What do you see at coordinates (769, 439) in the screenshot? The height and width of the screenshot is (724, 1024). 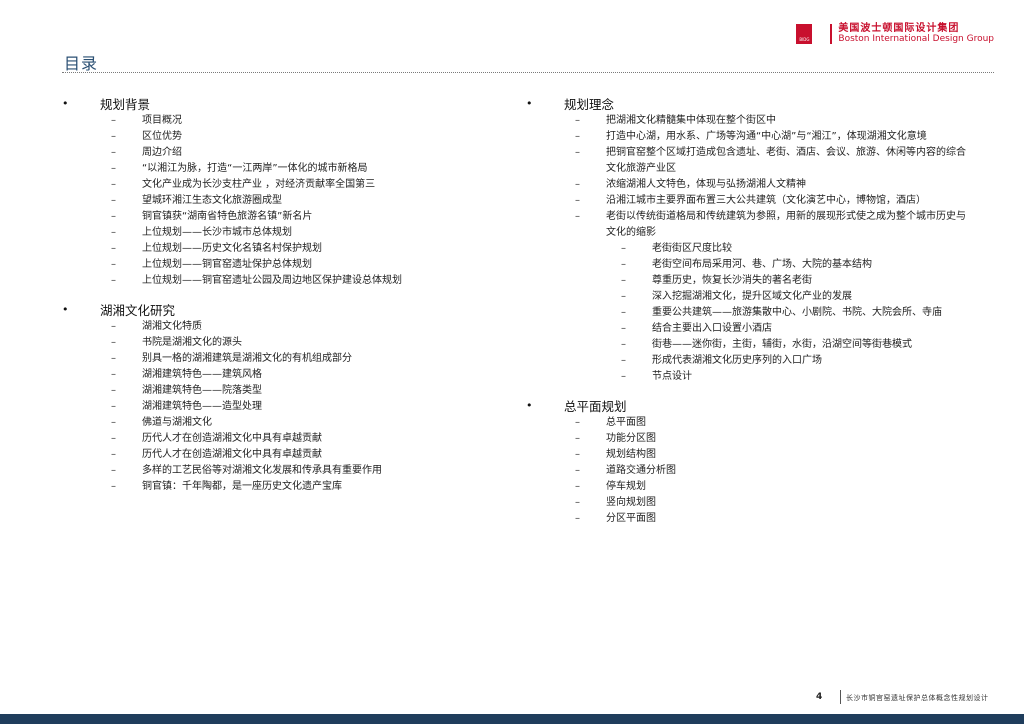 I see `toc-item: – 功能分区图` at bounding box center [769, 439].